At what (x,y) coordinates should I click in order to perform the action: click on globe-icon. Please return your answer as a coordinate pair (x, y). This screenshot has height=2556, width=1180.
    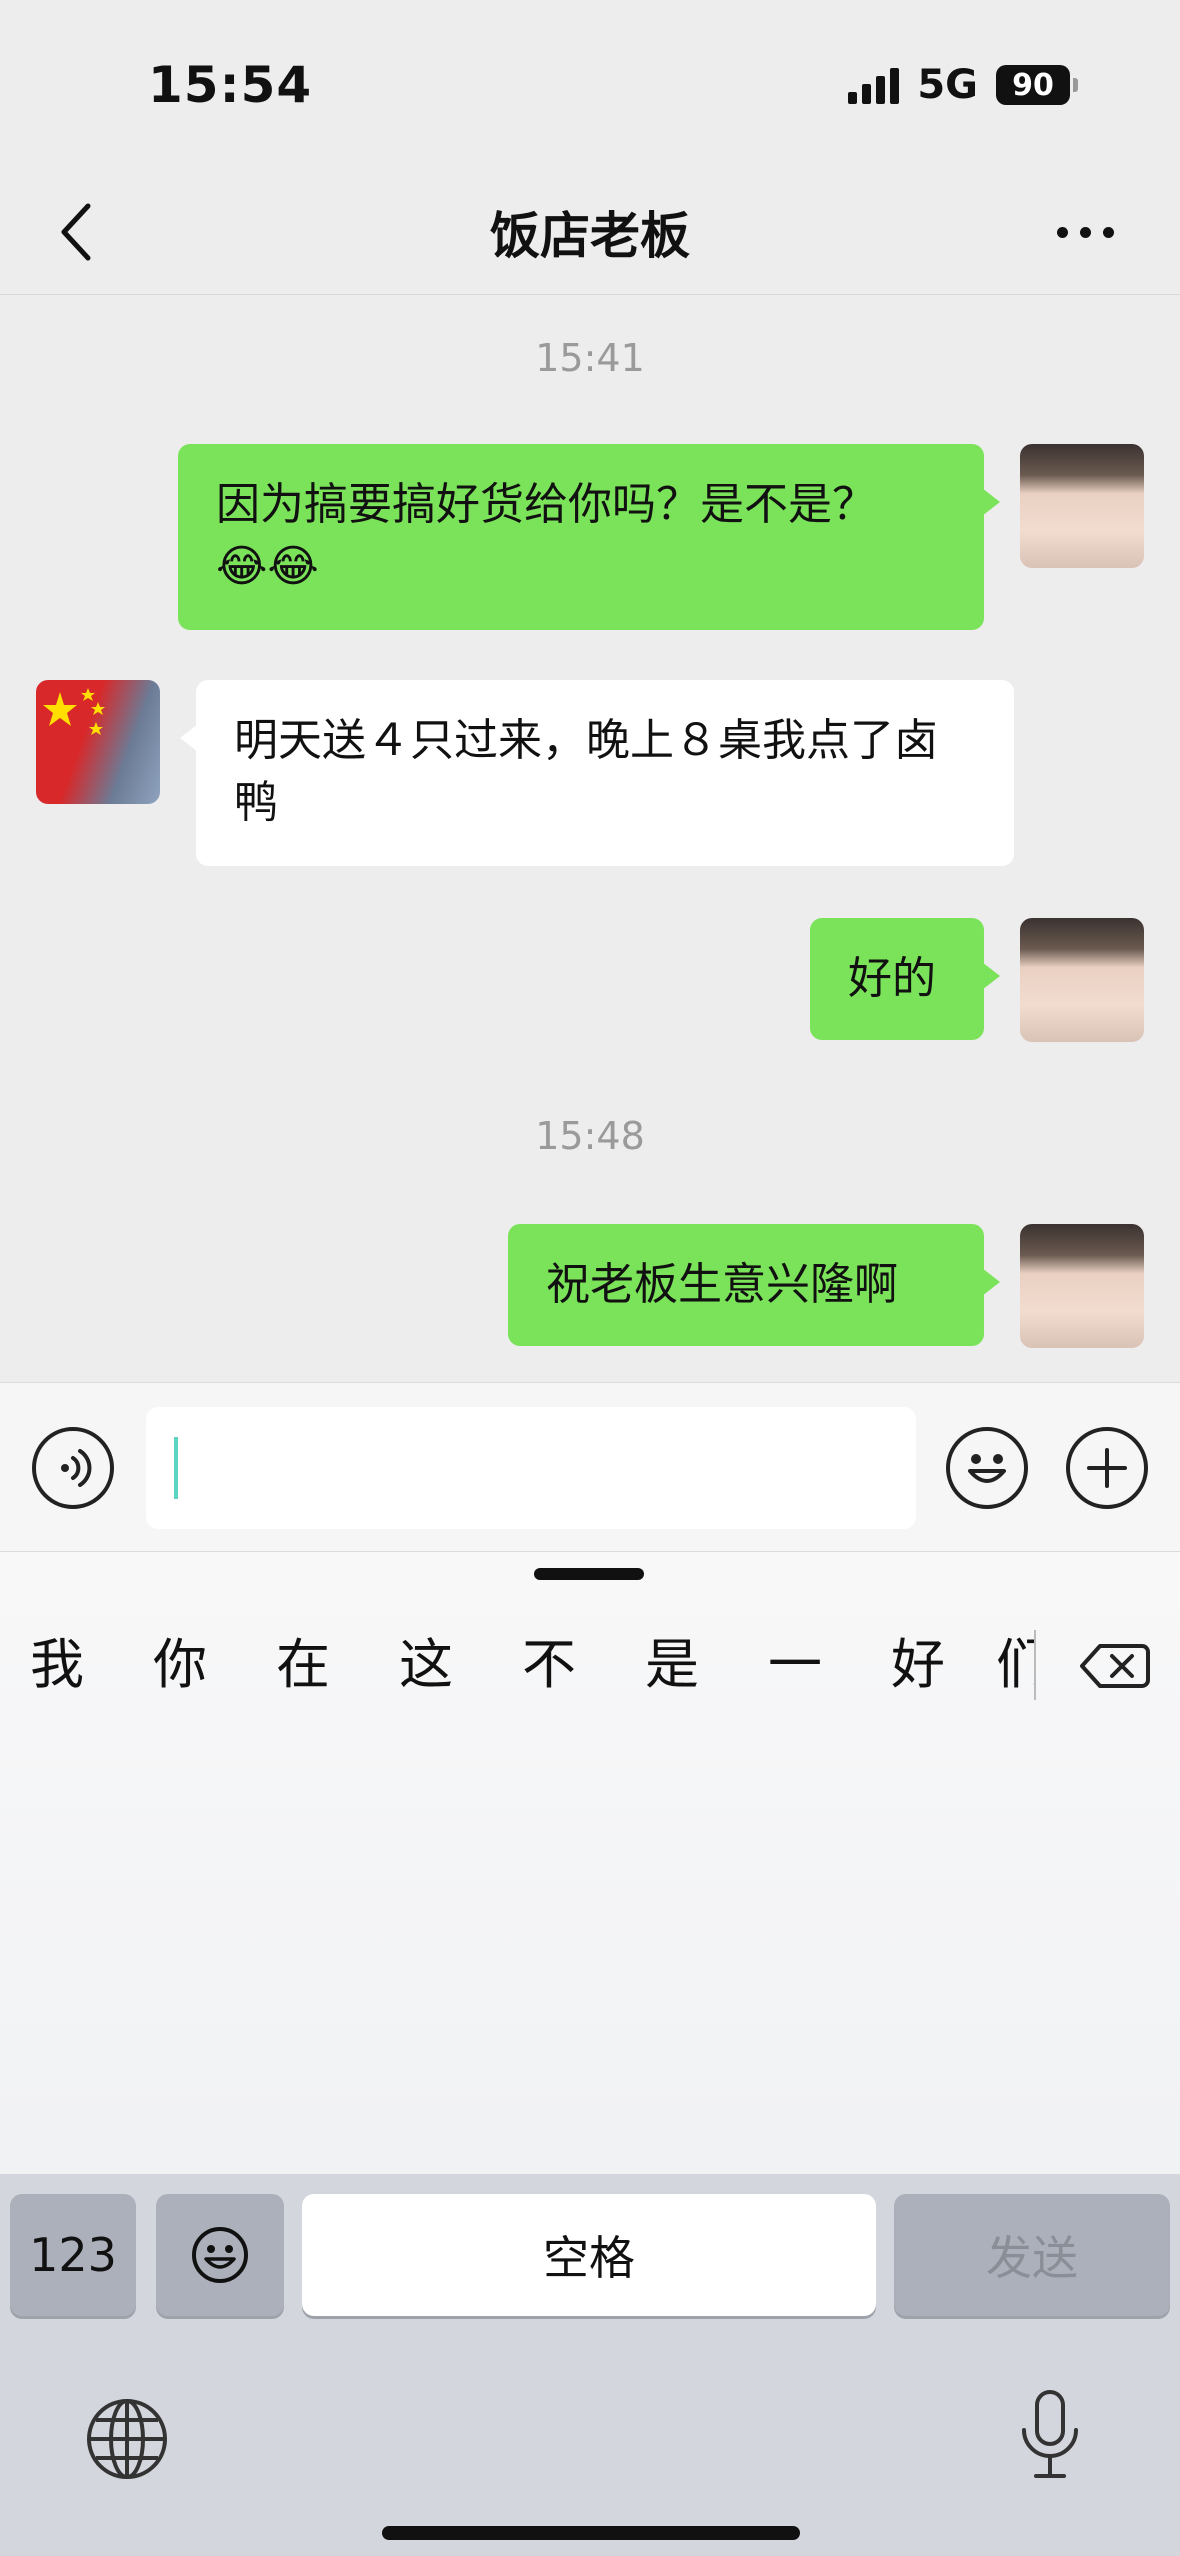
    Looking at the image, I should click on (127, 2439).